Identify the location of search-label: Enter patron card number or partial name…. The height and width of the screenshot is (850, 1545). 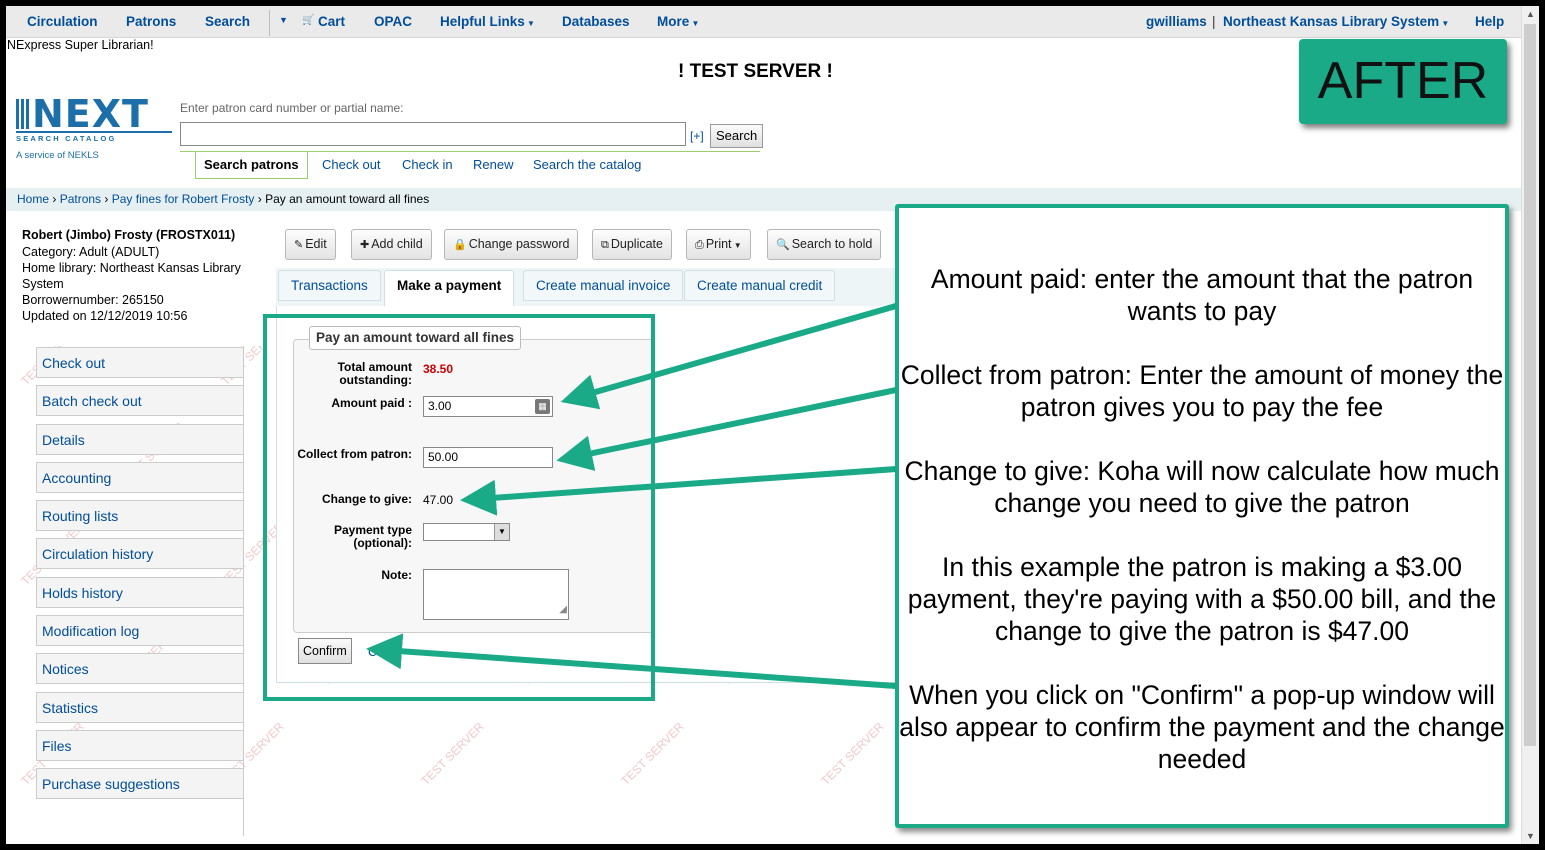
(292, 108).